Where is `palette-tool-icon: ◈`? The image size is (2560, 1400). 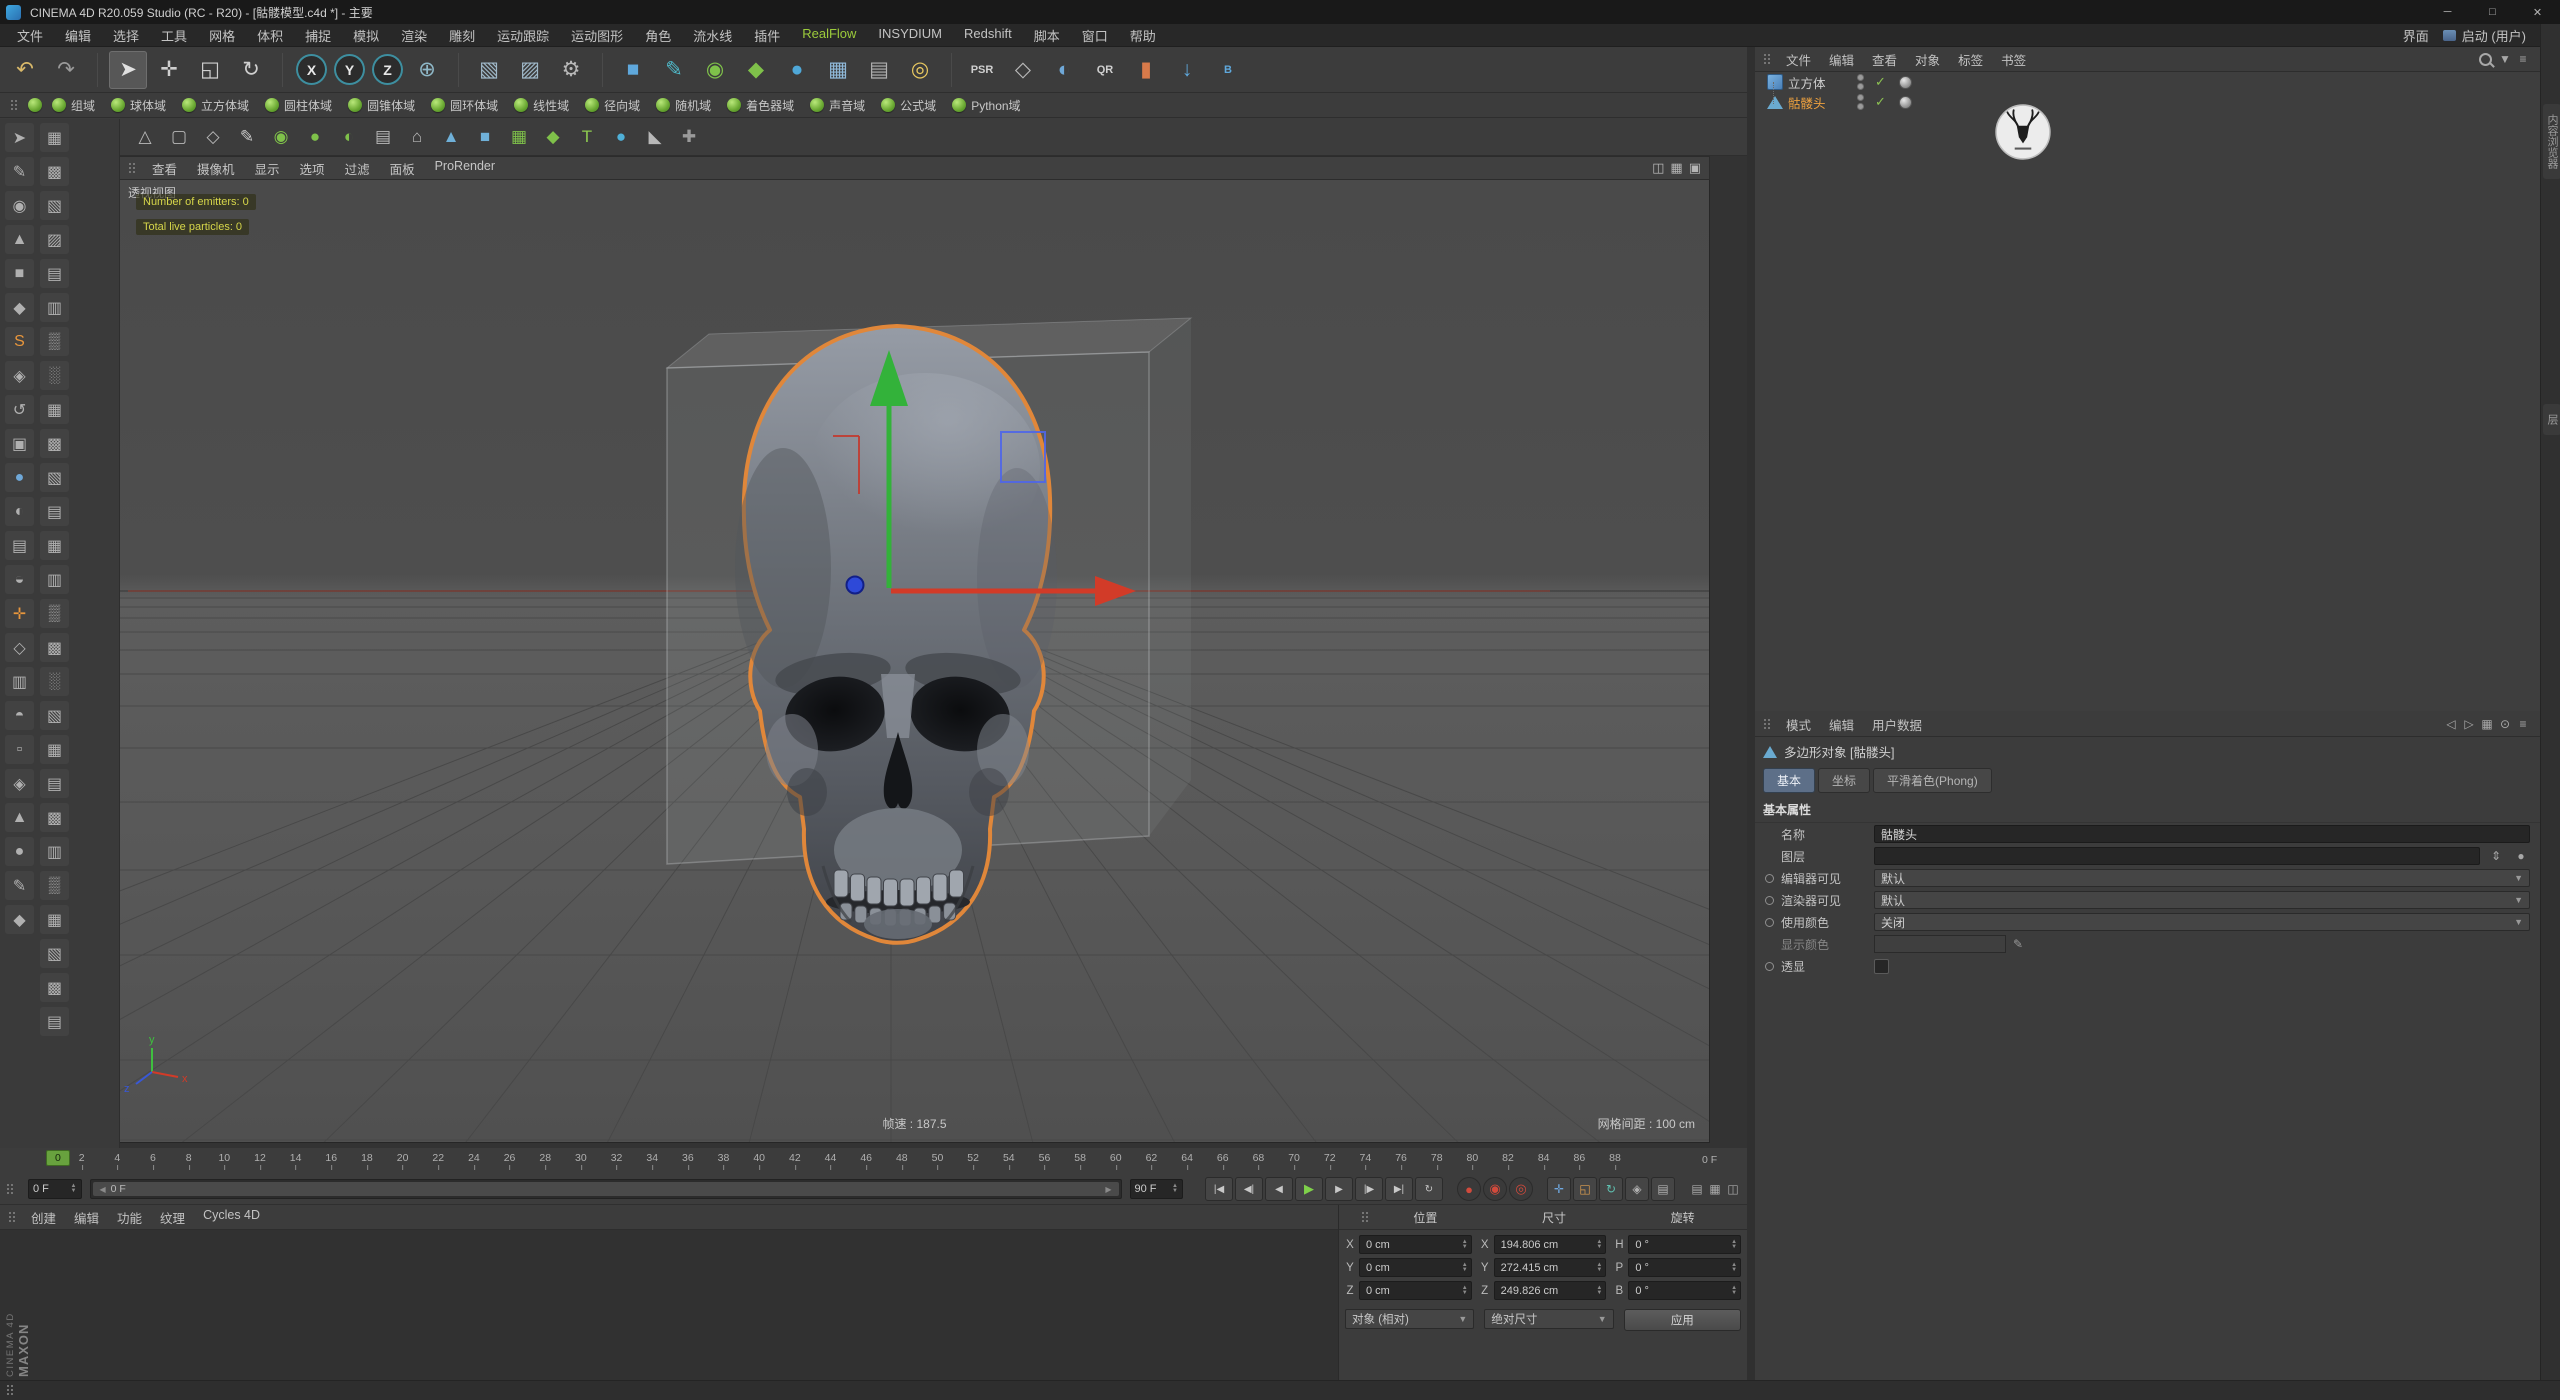
palette-tool-icon: ◈ is located at coordinates (19, 375).